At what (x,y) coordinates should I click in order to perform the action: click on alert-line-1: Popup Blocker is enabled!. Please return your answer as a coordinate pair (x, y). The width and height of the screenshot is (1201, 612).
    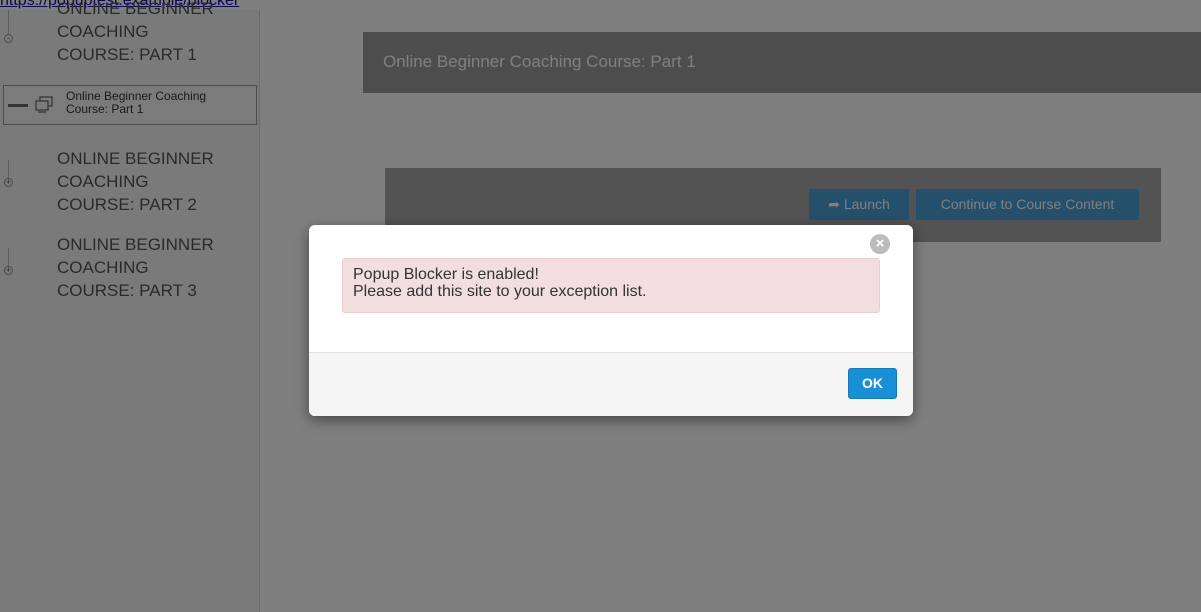
    Looking at the image, I should click on (446, 274).